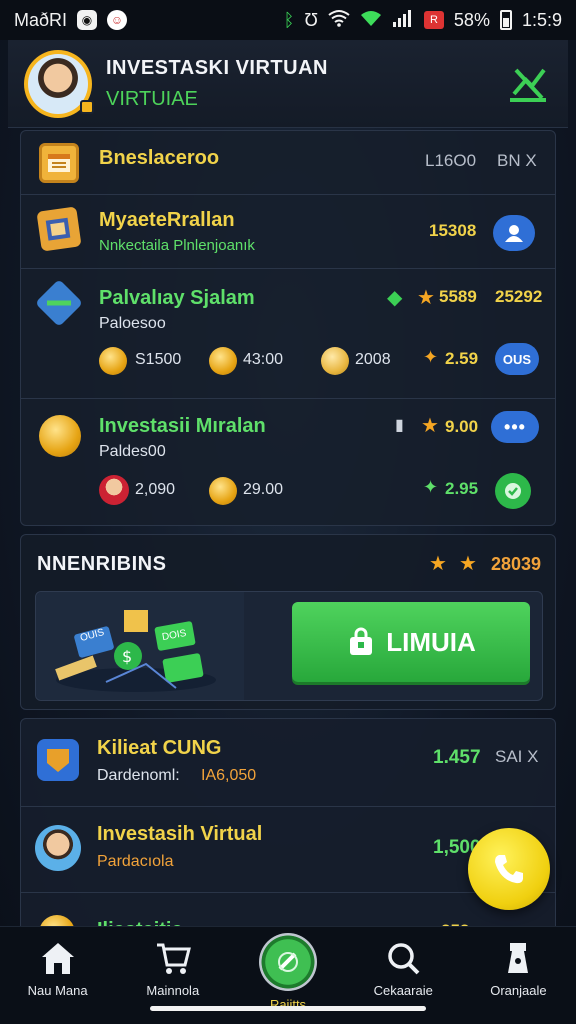 This screenshot has width=576, height=1024. I want to click on star-icon: ✦, so click(431, 357).